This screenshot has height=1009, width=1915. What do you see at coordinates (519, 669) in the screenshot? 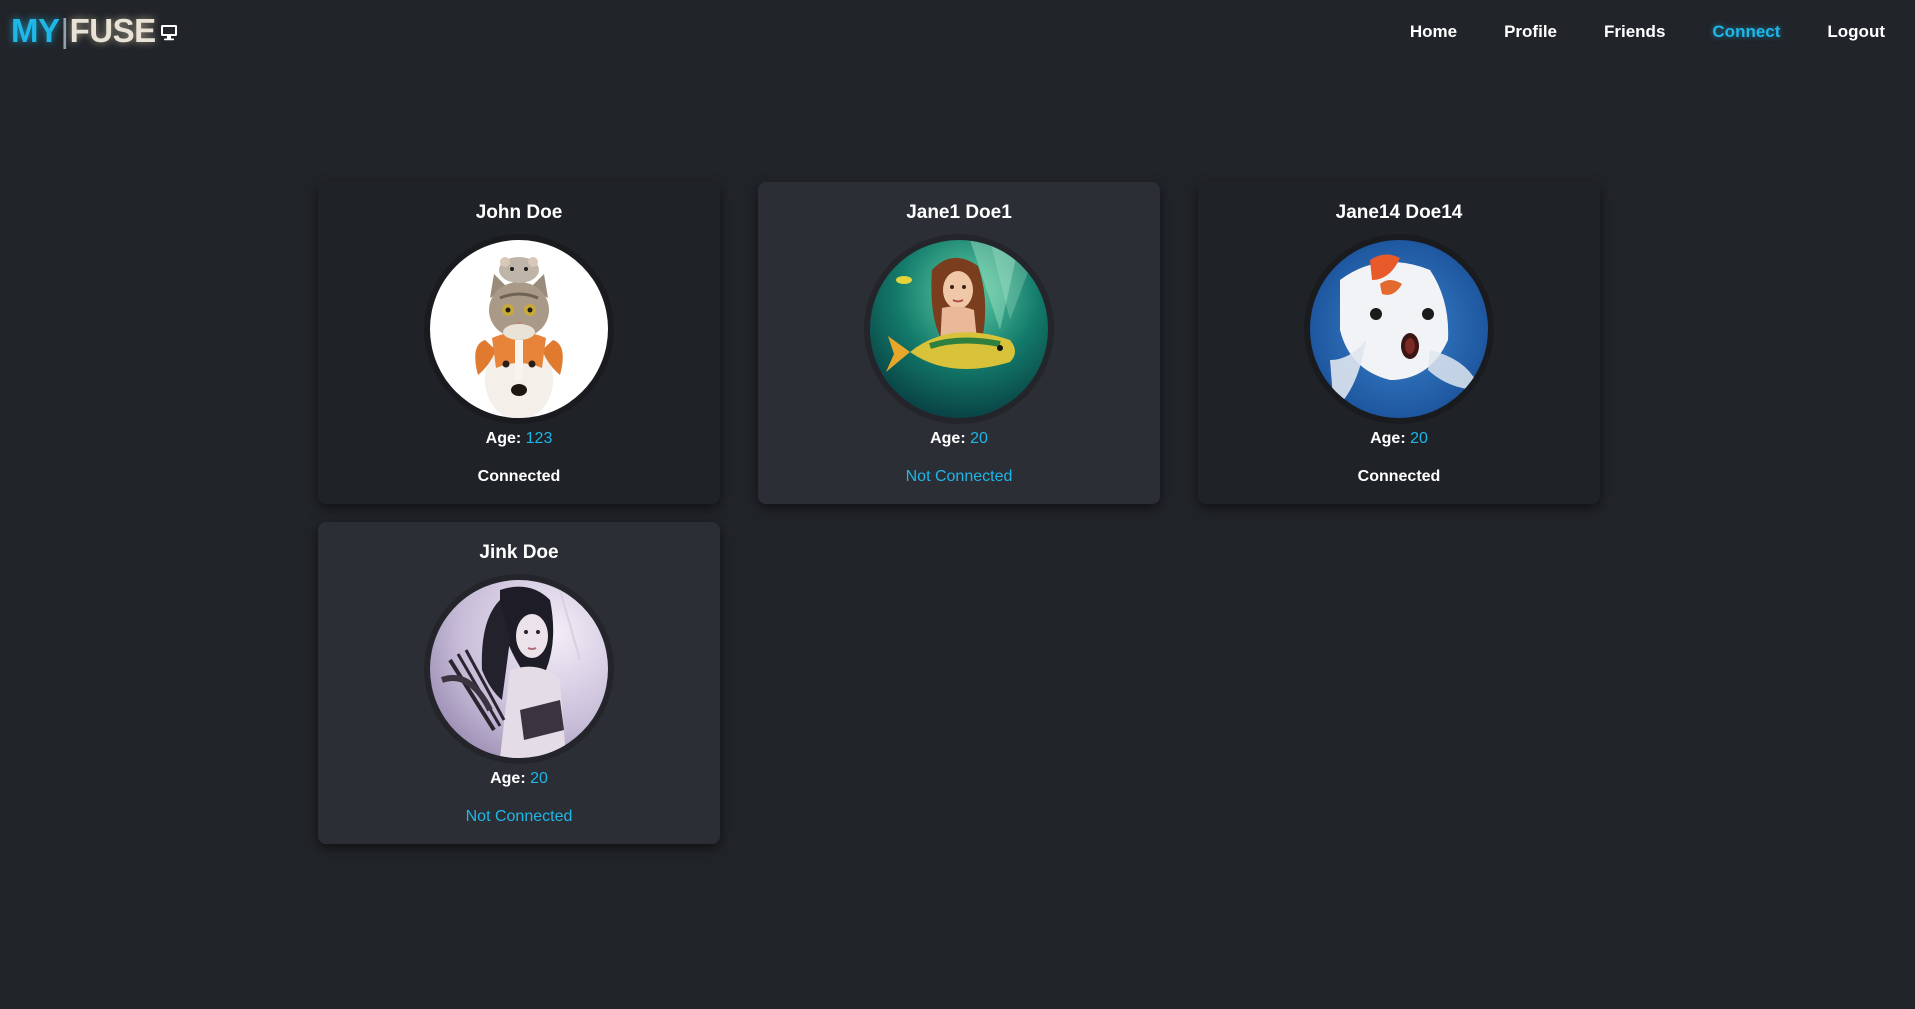
I see `archer-woman-avatar` at bounding box center [519, 669].